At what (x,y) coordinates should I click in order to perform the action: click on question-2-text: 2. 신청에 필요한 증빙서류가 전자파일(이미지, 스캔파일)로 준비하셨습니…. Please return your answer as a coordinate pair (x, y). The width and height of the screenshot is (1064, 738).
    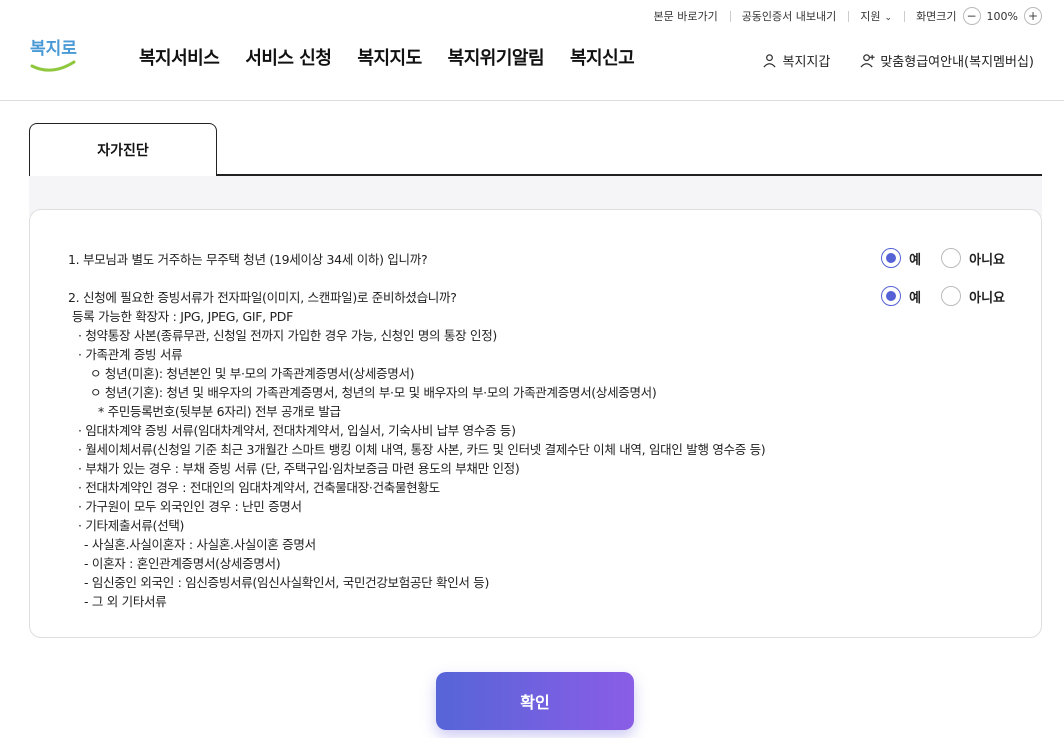
    Looking at the image, I should click on (262, 297).